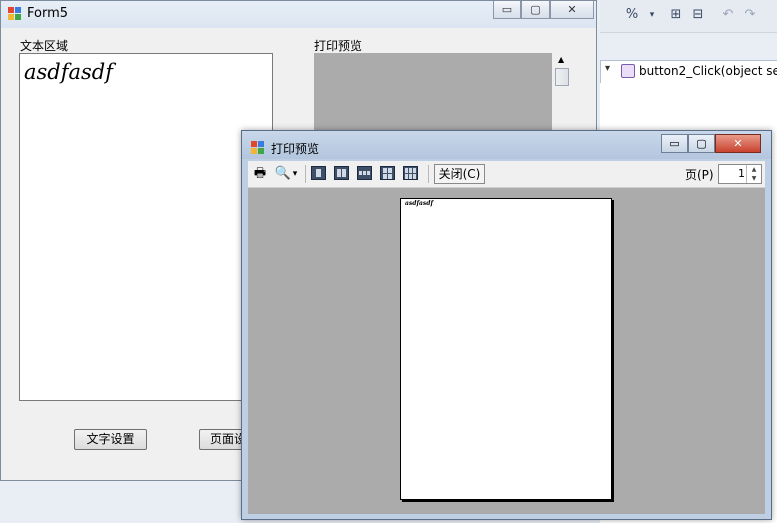  I want to click on zoom-dropdown-icon: ▾, so click(295, 174).